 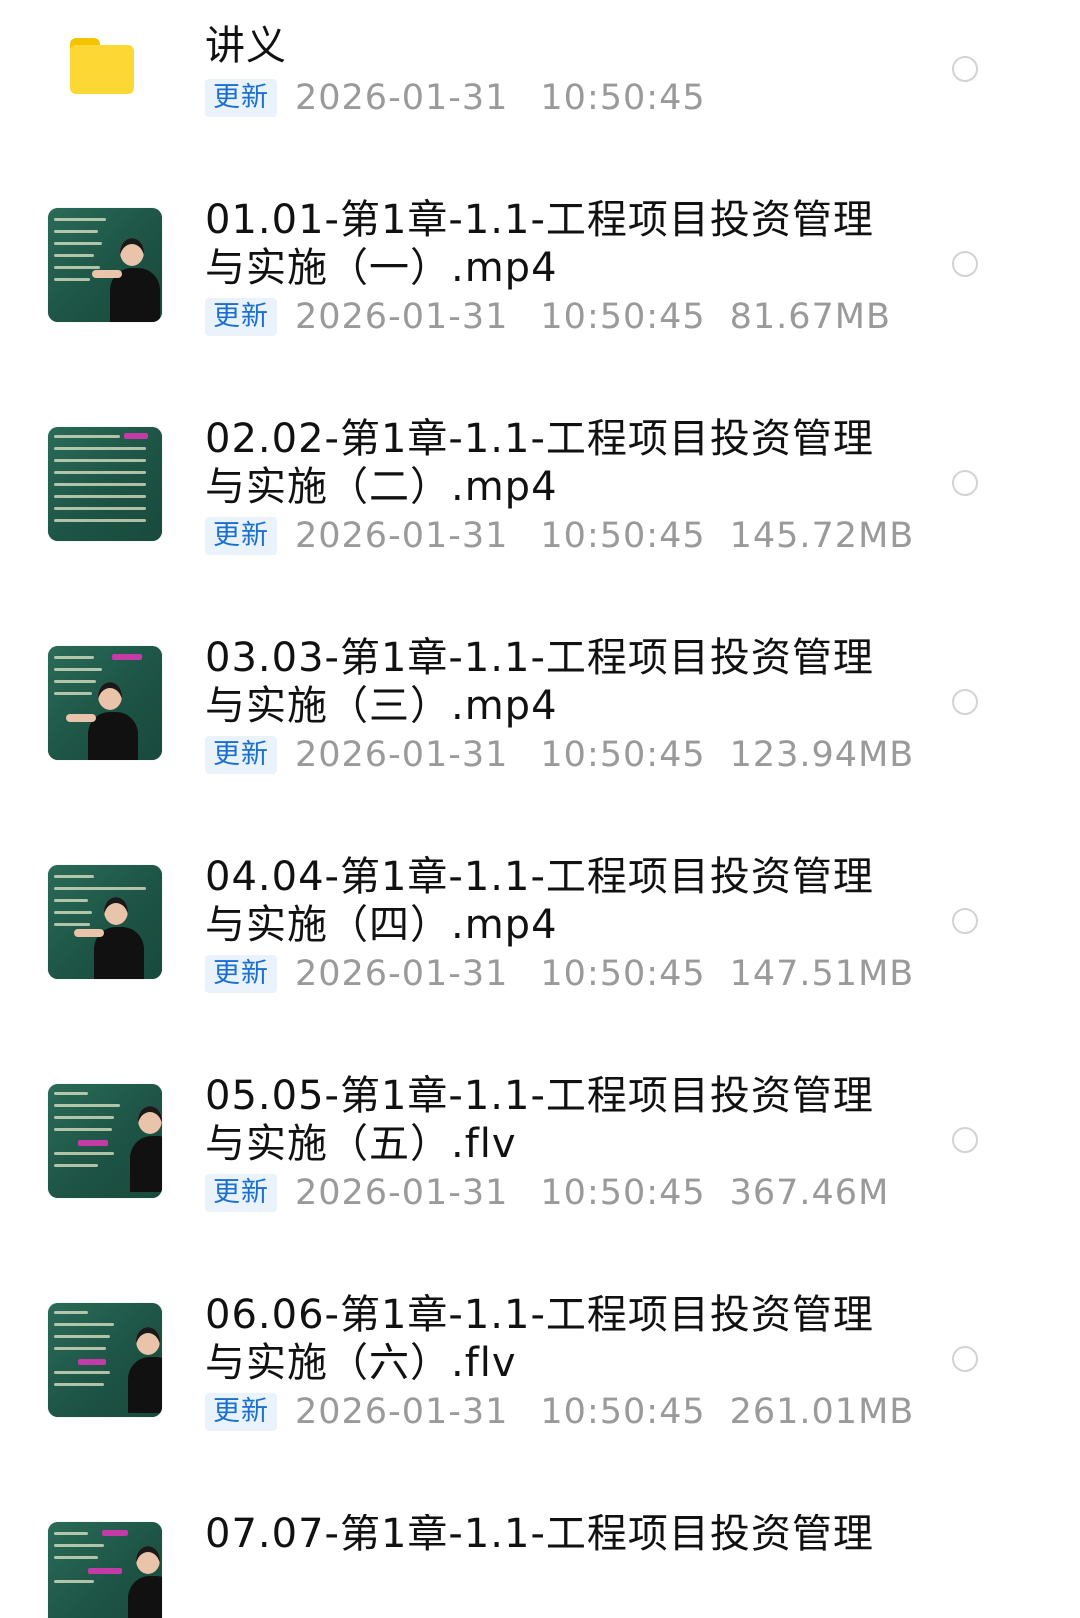 I want to click on file-meta: 更新 2026-01-31 10:50:45, so click(x=471, y=98).